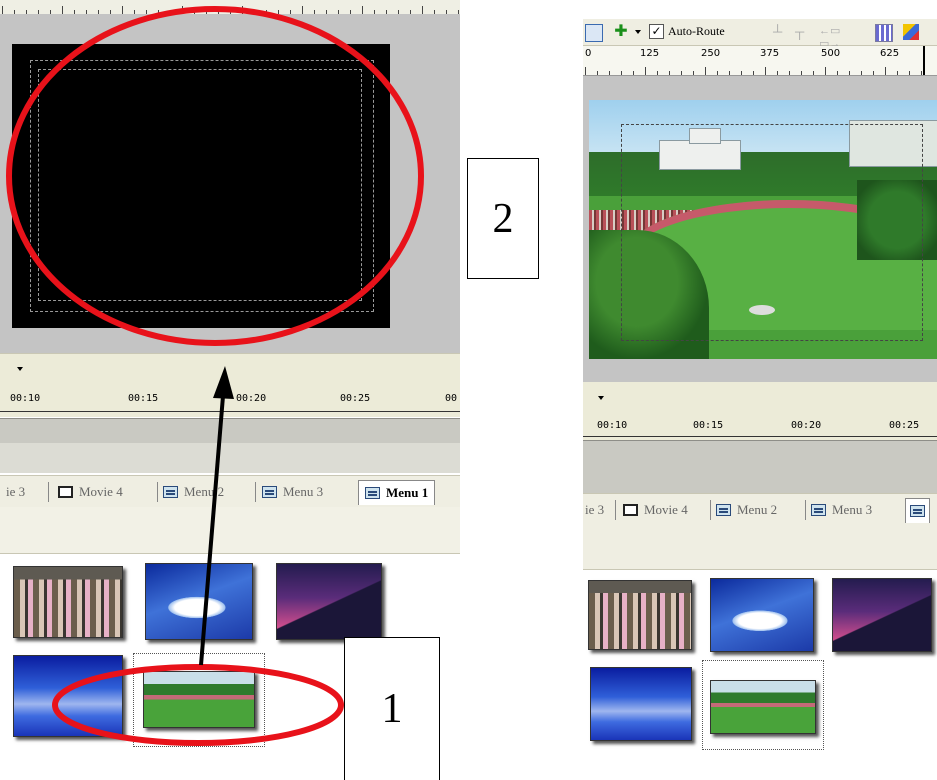  Describe the element at coordinates (451, 398) in the screenshot. I see `timeline-label: 00` at that location.